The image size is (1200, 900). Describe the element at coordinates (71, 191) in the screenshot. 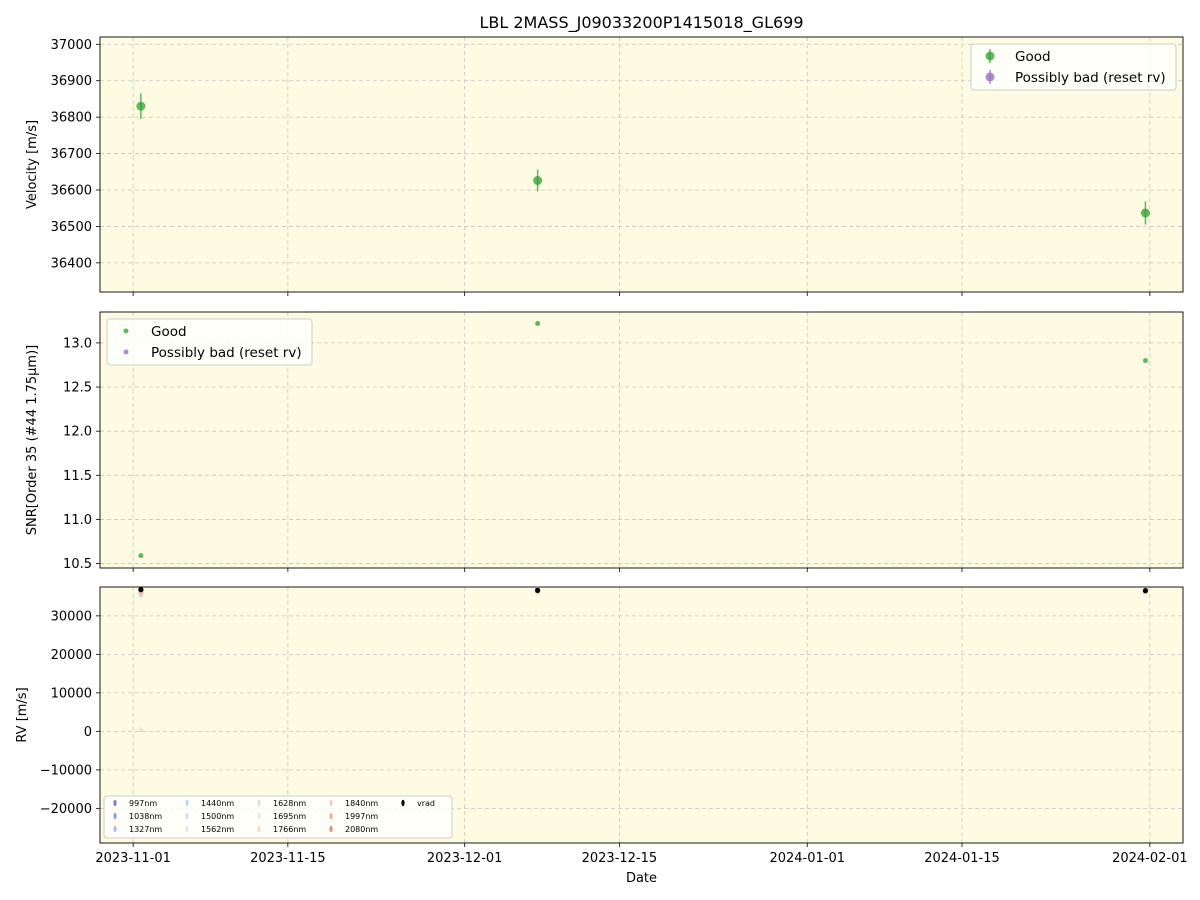

I see `y-tick-label: 36600` at that location.